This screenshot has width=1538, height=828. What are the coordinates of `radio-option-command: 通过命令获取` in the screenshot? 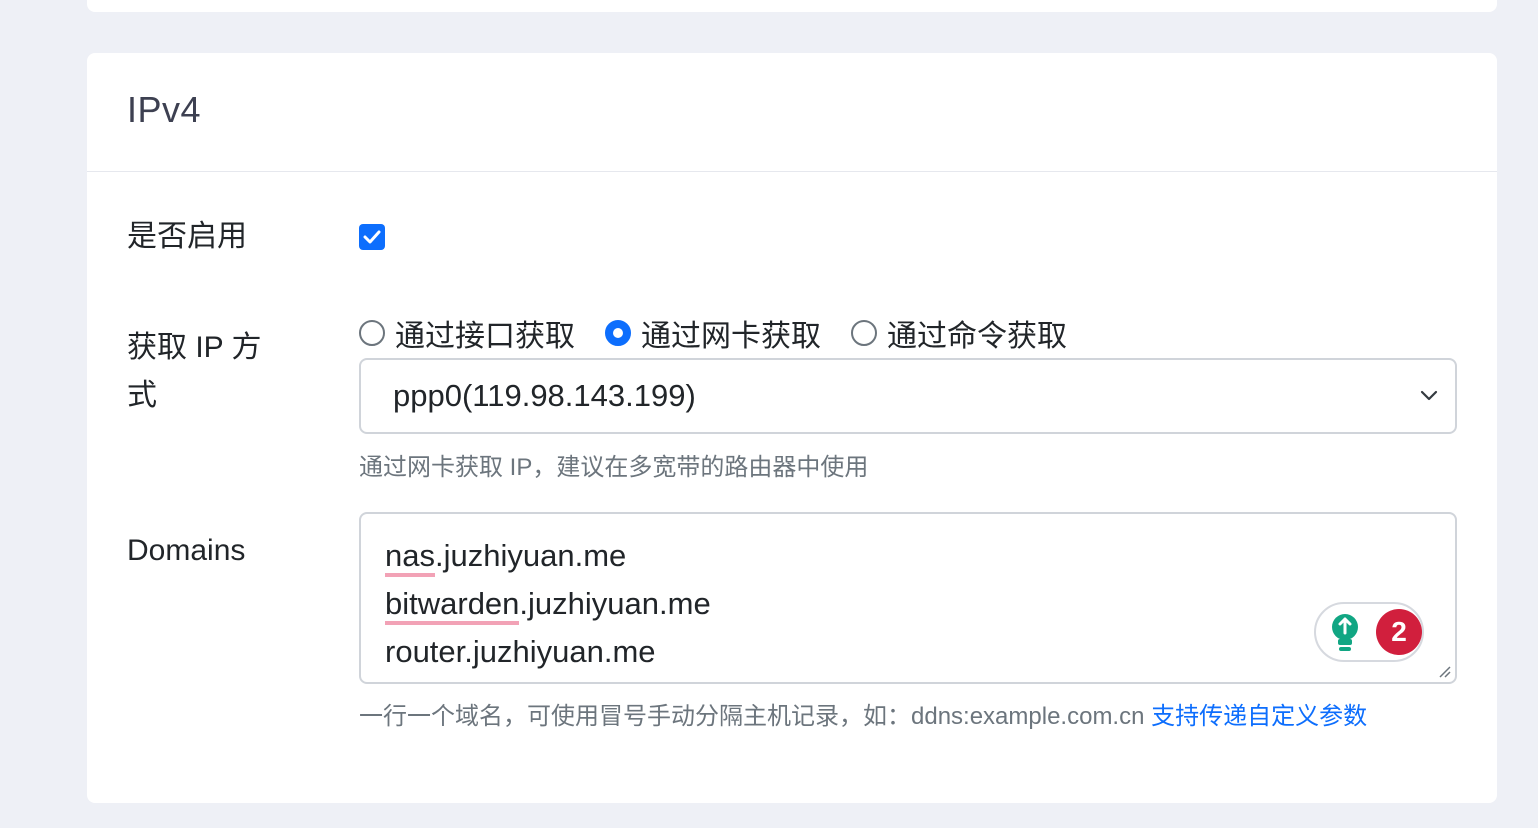 It's located at (959, 333).